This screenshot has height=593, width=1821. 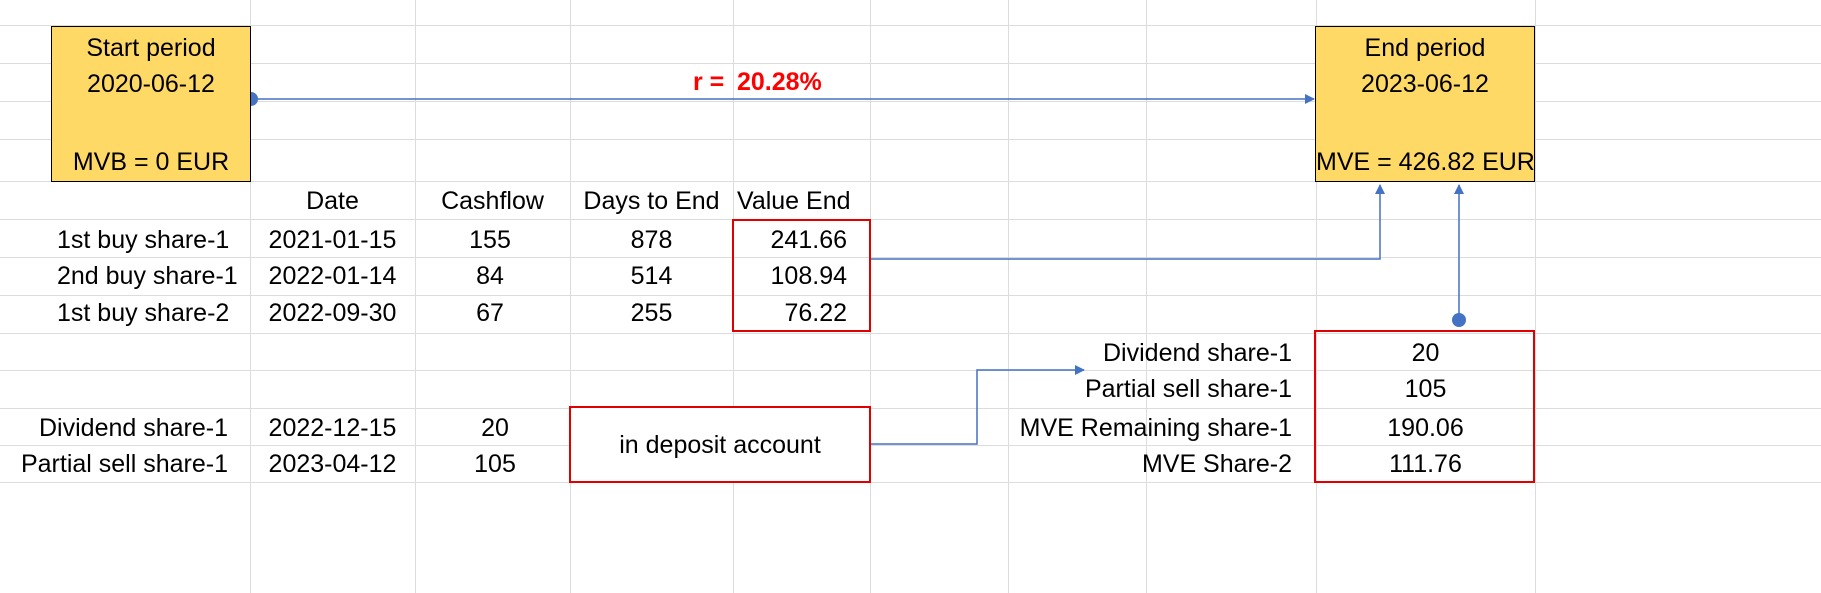 What do you see at coordinates (1425, 464) in the screenshot?
I see `summary-value: 111.76` at bounding box center [1425, 464].